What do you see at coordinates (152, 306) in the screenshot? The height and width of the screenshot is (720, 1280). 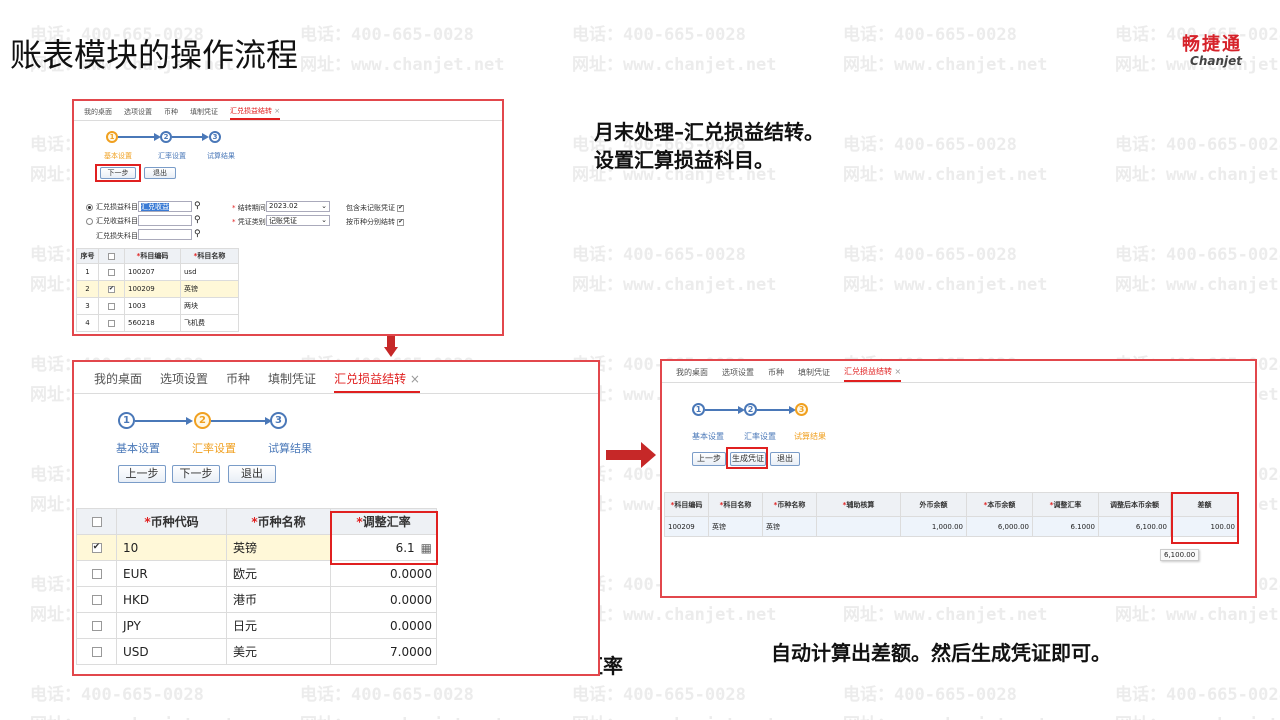 I see `account-code: 1003` at bounding box center [152, 306].